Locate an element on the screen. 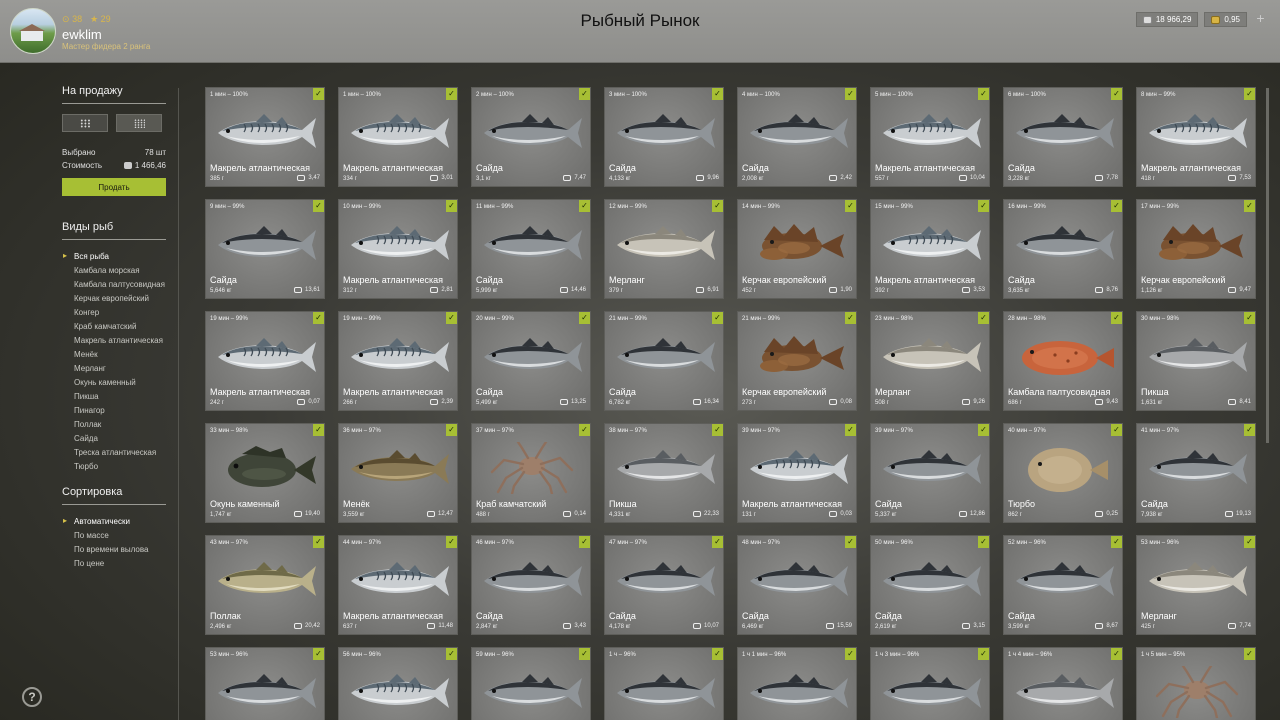  fish-card: 53 мин – 96% ✓ Мерланг 425 г 7,74 is located at coordinates (1196, 585).